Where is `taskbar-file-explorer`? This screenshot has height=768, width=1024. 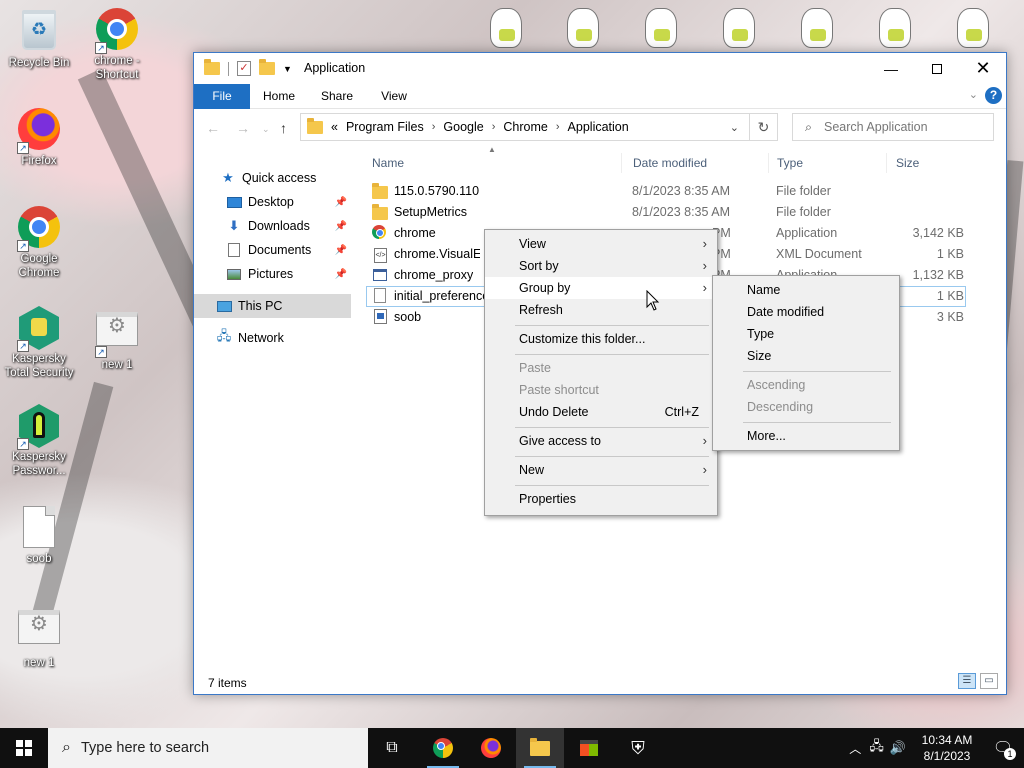
taskbar-file-explorer is located at coordinates (540, 748).